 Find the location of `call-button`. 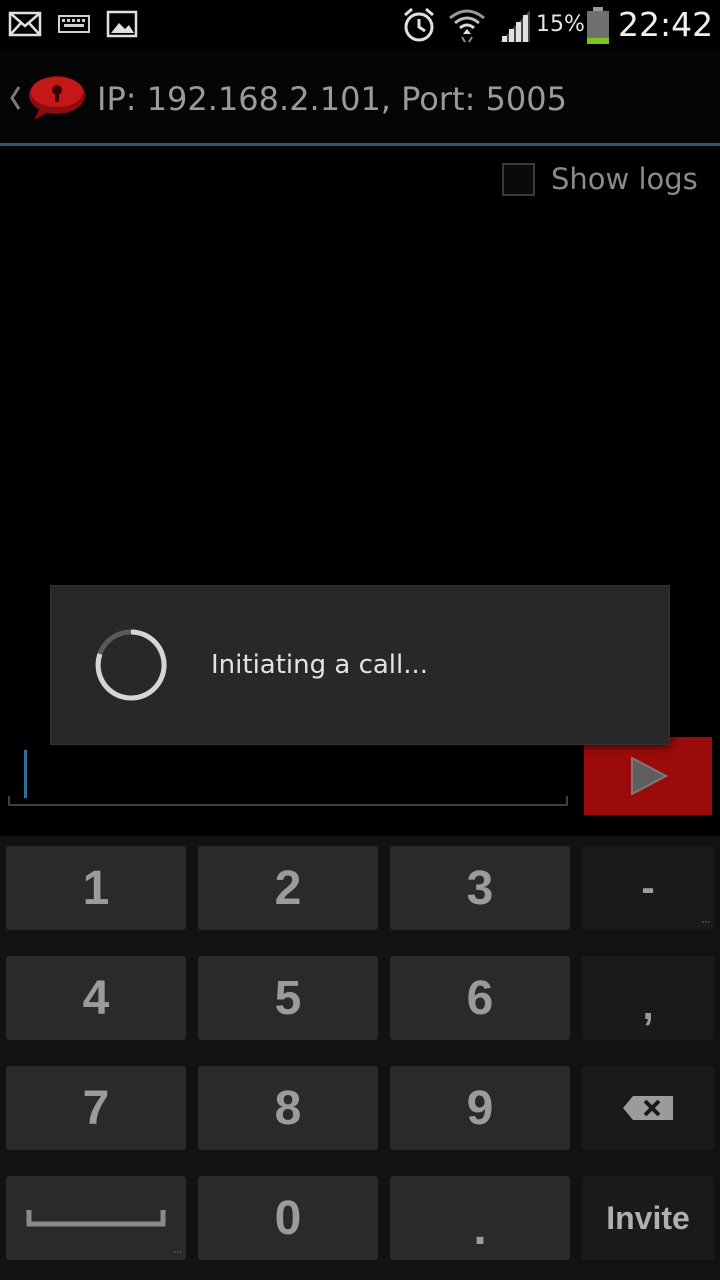

call-button is located at coordinates (648, 776).